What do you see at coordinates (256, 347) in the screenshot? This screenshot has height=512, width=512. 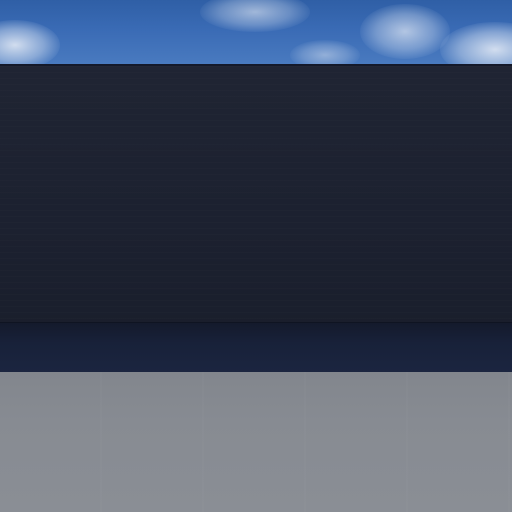 I see `wall-base-ledge` at bounding box center [256, 347].